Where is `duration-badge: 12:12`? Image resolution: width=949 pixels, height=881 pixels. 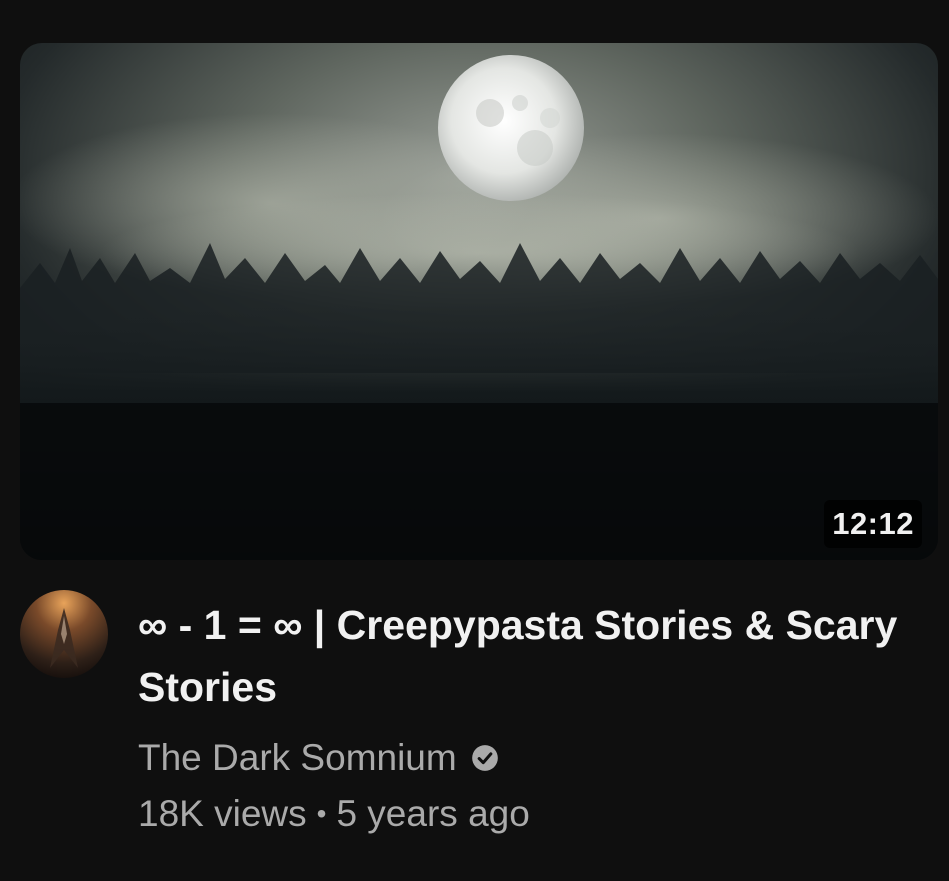
duration-badge: 12:12 is located at coordinates (873, 524).